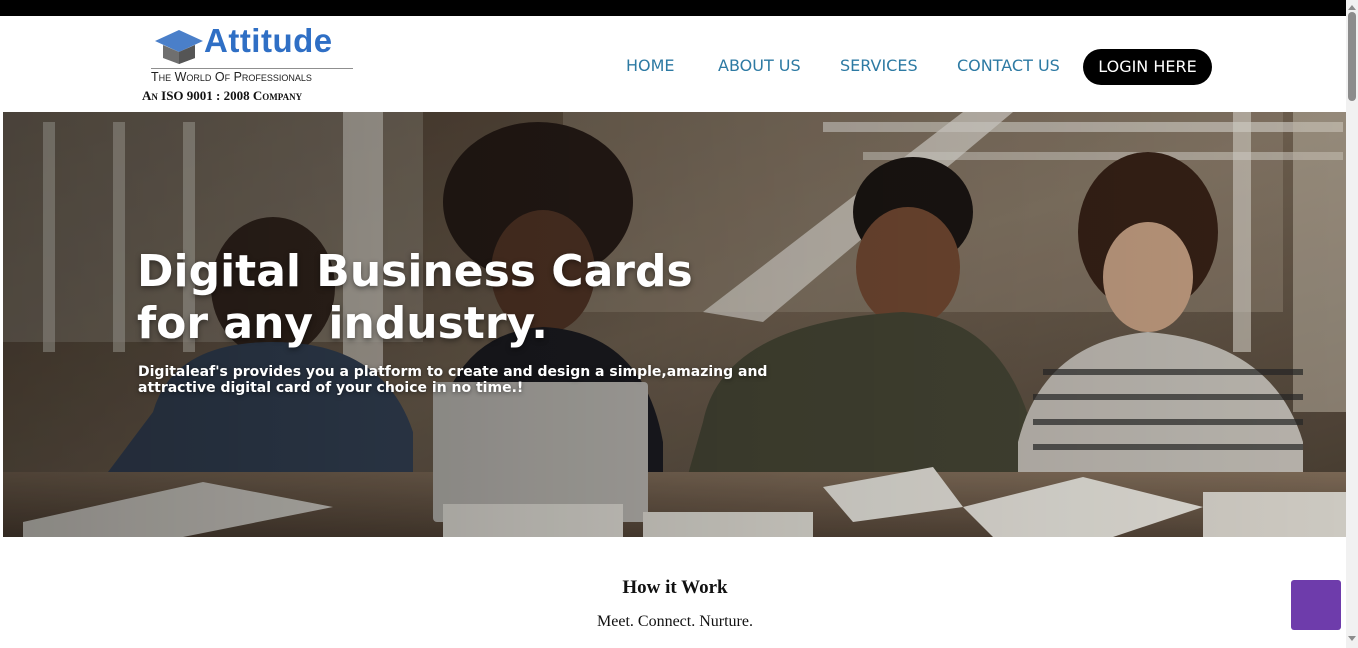 This screenshot has height=648, width=1358. Describe the element at coordinates (268, 40) in the screenshot. I see `logo-name: Attitude` at that location.